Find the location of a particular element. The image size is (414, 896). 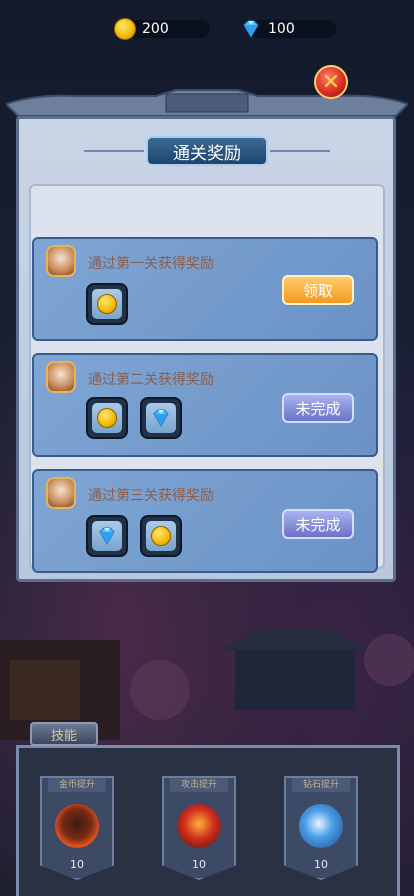

skill-ribbon: 攻击提升 is located at coordinates (199, 785).